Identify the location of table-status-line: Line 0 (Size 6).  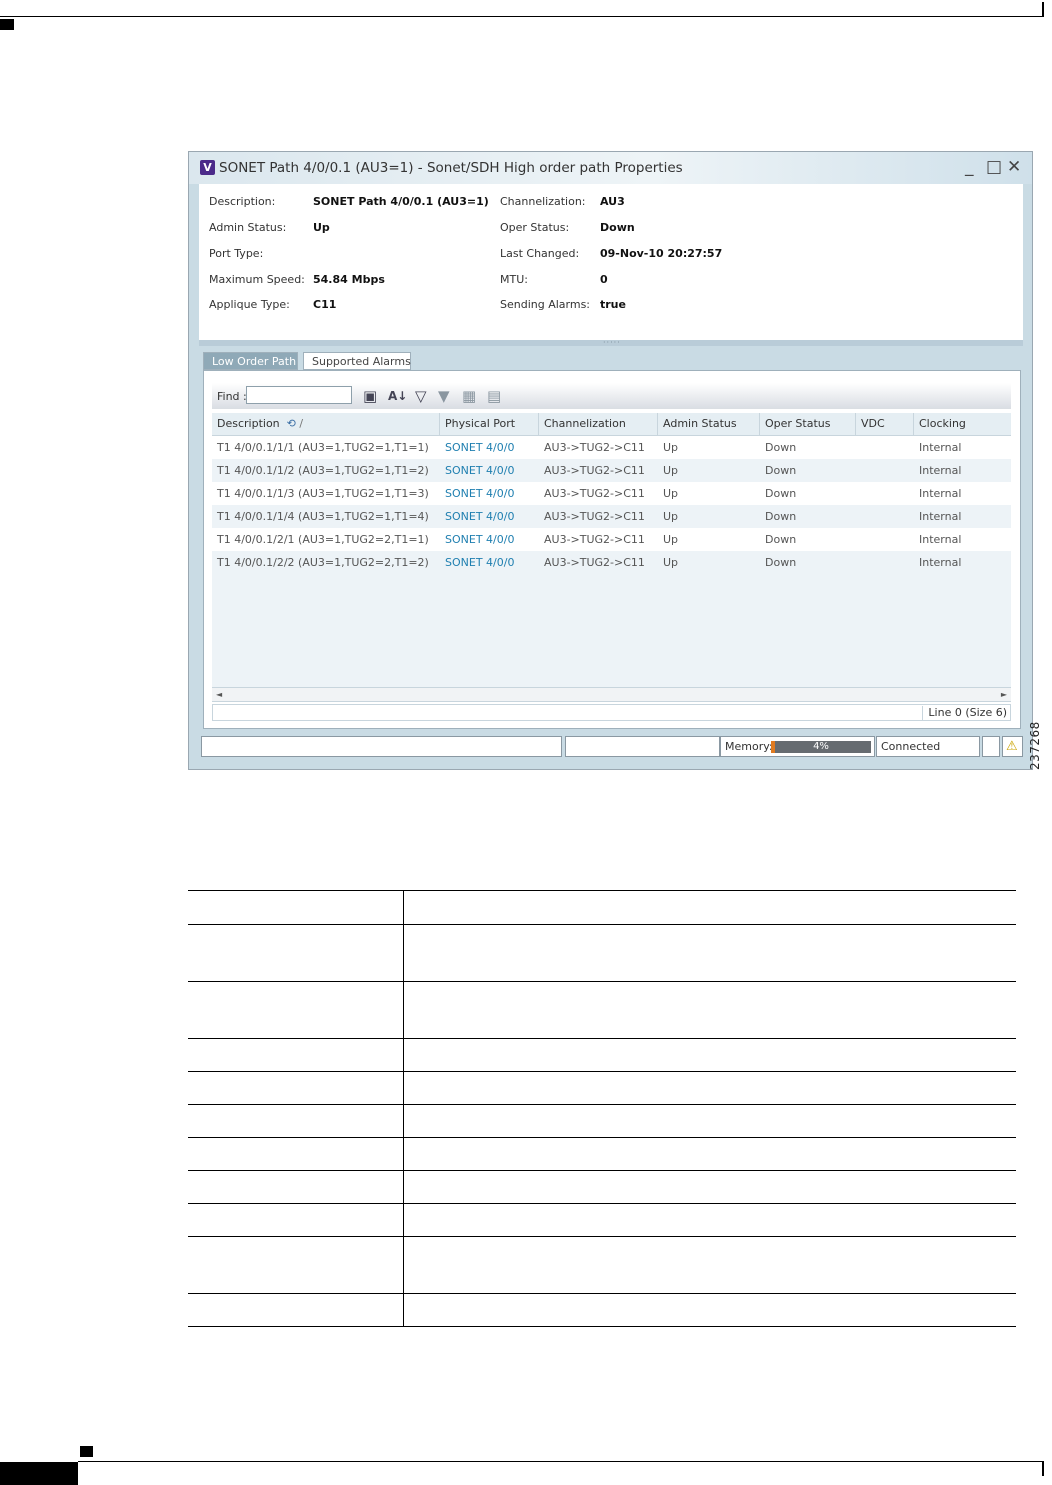
(611, 712).